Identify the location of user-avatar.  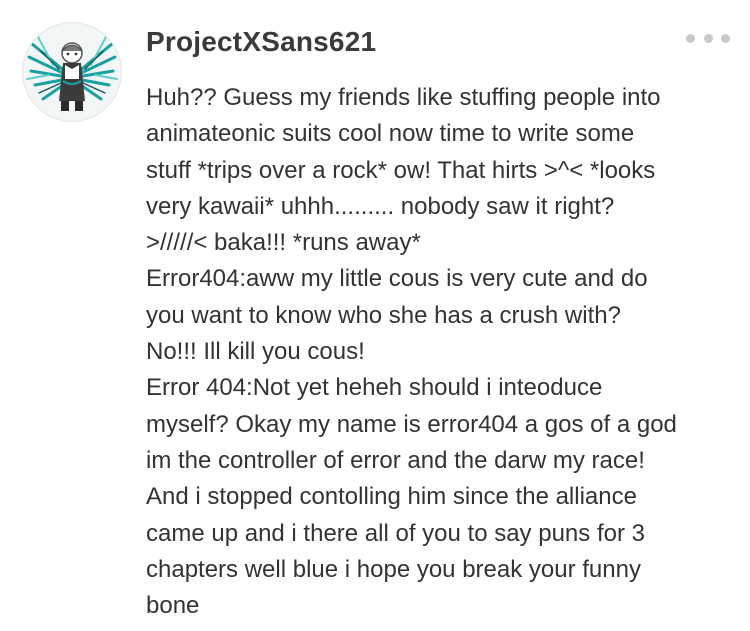
(72, 72).